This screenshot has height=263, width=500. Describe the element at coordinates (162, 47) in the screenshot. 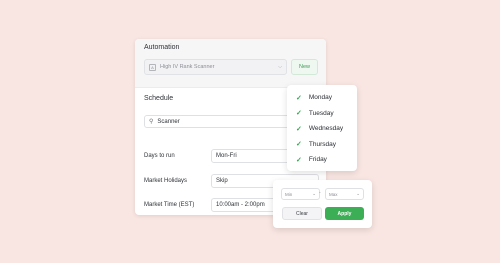

I see `automation-title: Automation` at that location.